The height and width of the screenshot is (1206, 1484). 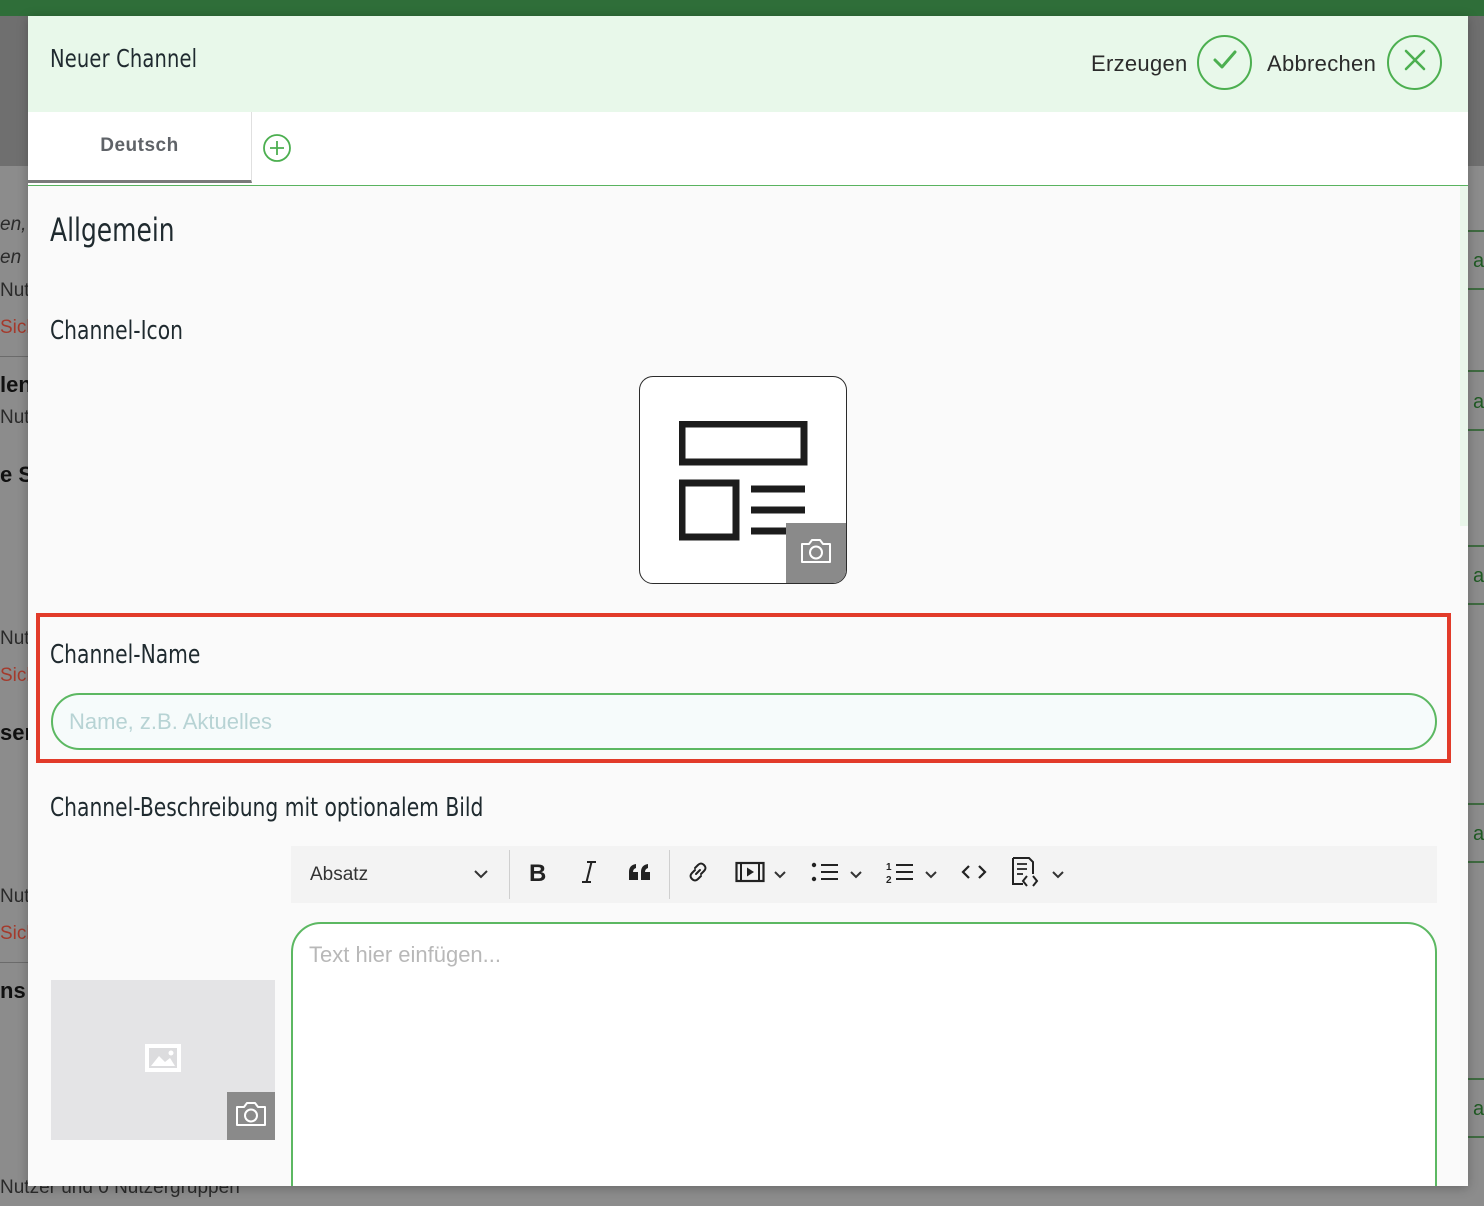 What do you see at coordinates (13, 224) in the screenshot?
I see `background-text: en,` at bounding box center [13, 224].